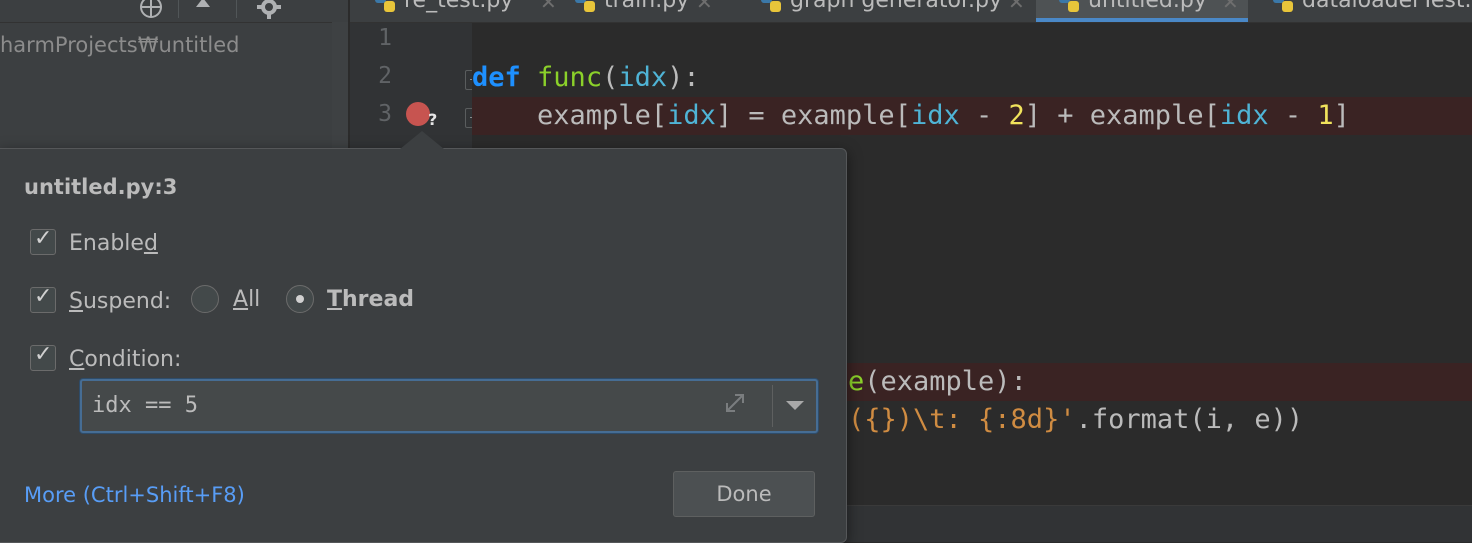 The height and width of the screenshot is (543, 1472). What do you see at coordinates (150, 243) in the screenshot?
I see `mnemonic-char: d` at bounding box center [150, 243].